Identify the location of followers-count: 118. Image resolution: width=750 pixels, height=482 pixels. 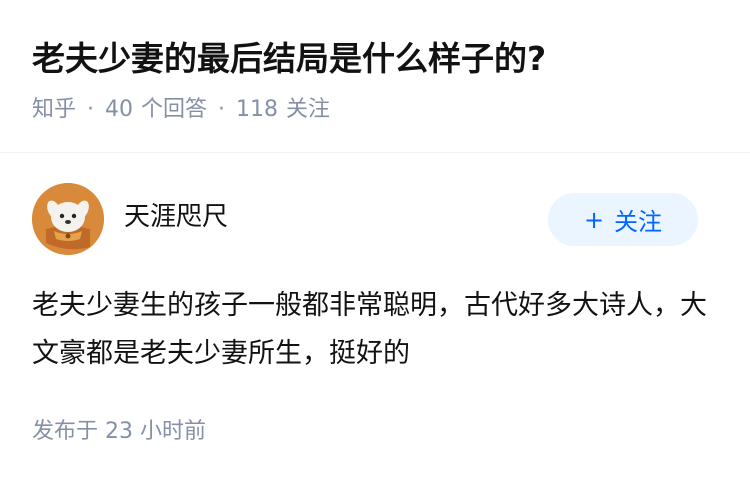
(257, 109).